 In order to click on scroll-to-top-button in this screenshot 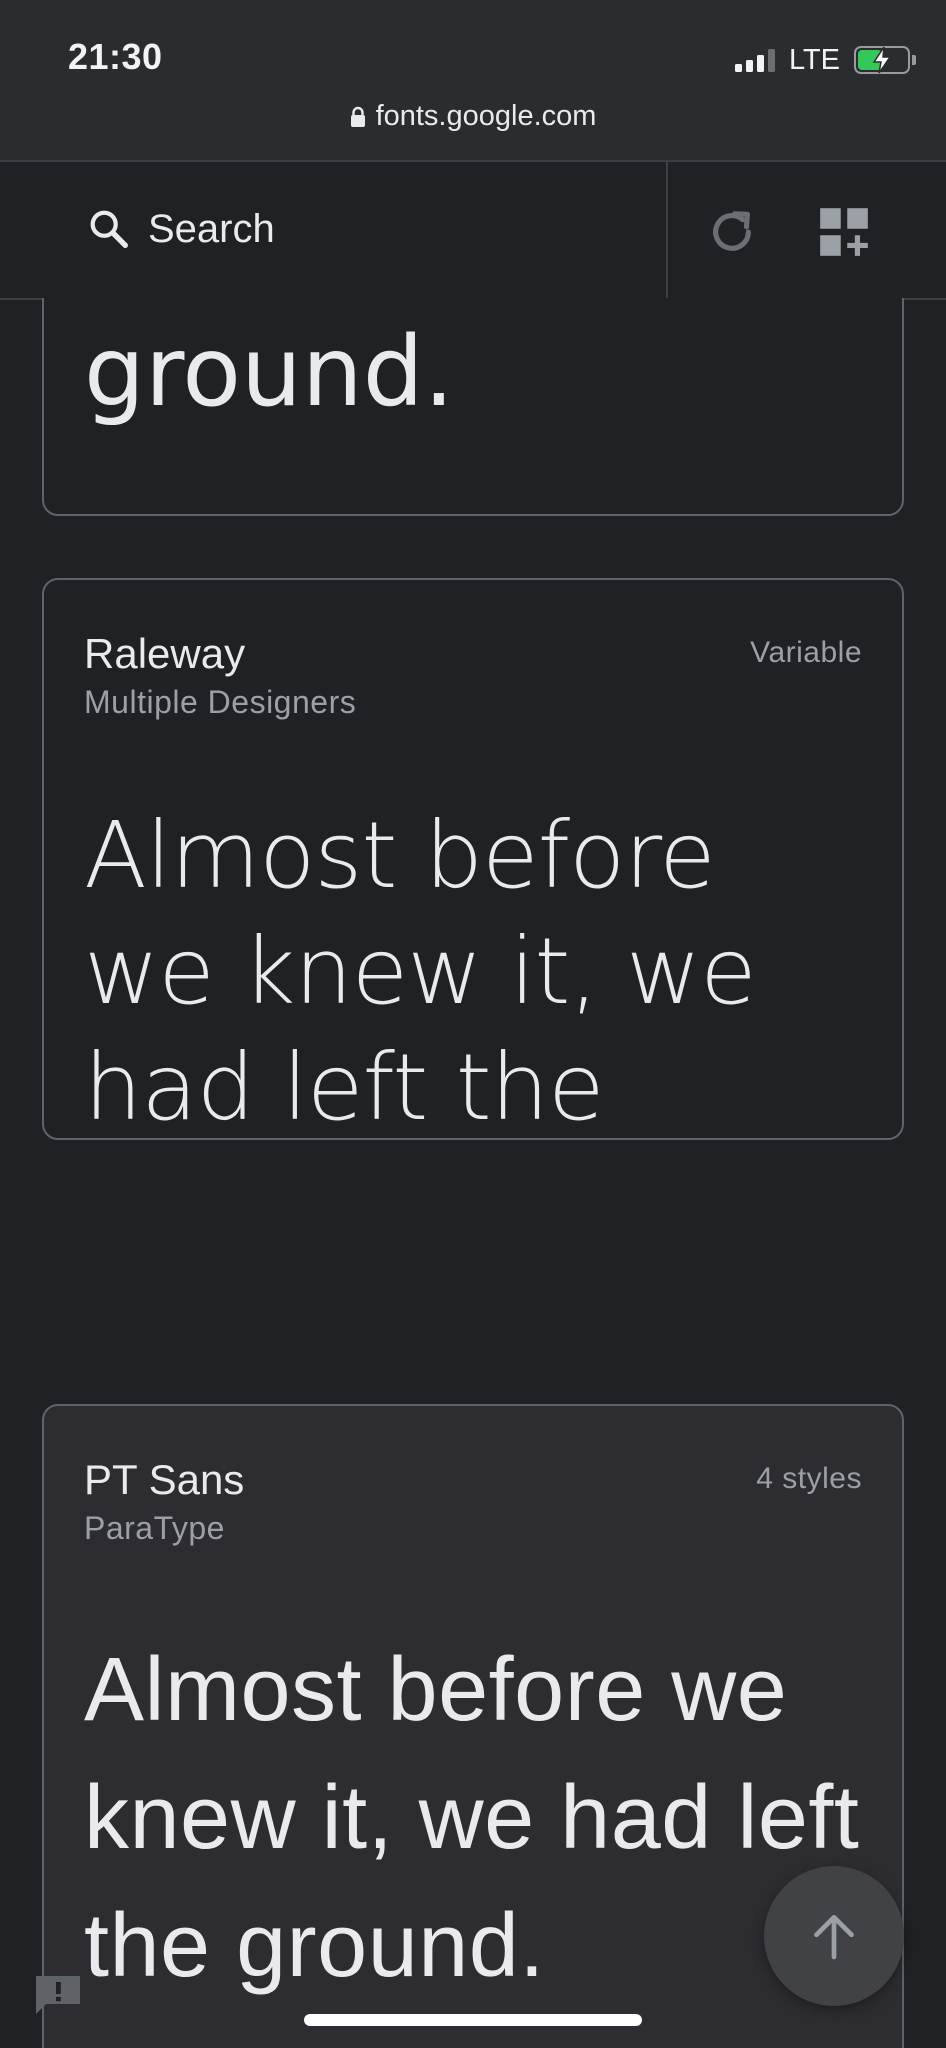, I will do `click(834, 1936)`.